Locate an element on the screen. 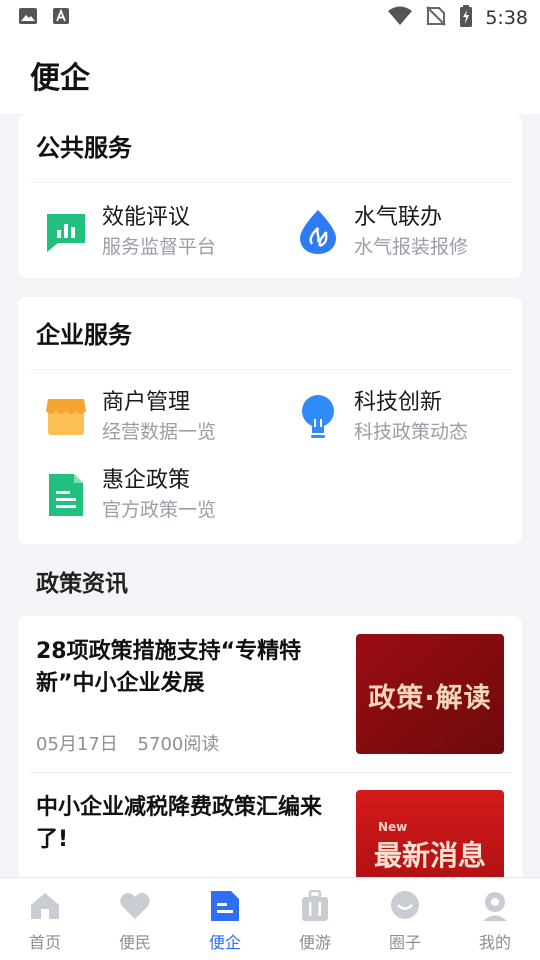 This screenshot has height=960, width=540. luggage-icon is located at coordinates (315, 906).